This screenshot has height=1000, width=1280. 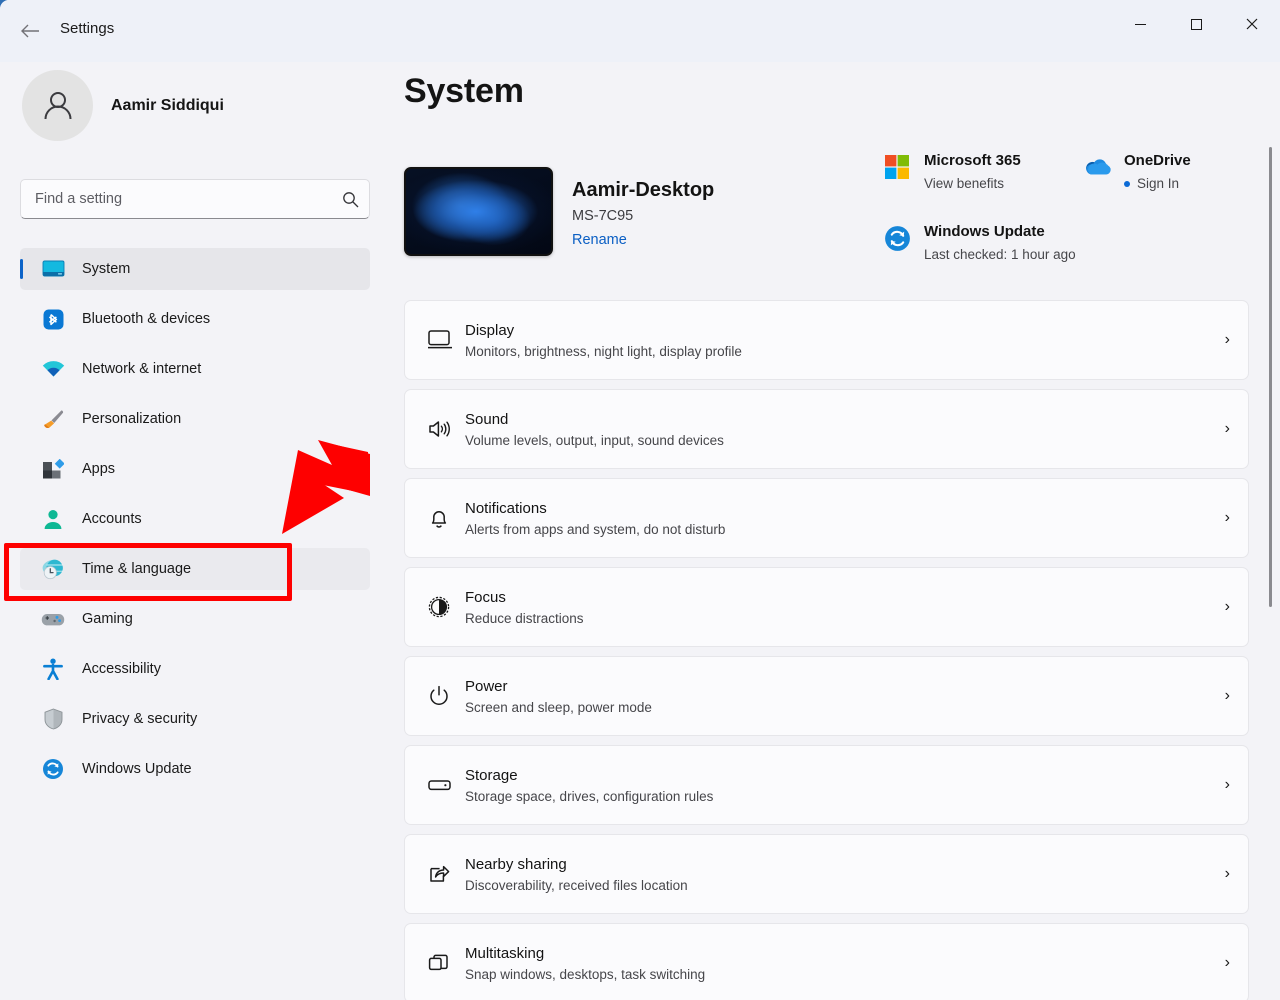 I want to click on display-monitor-icon, so click(x=446, y=340).